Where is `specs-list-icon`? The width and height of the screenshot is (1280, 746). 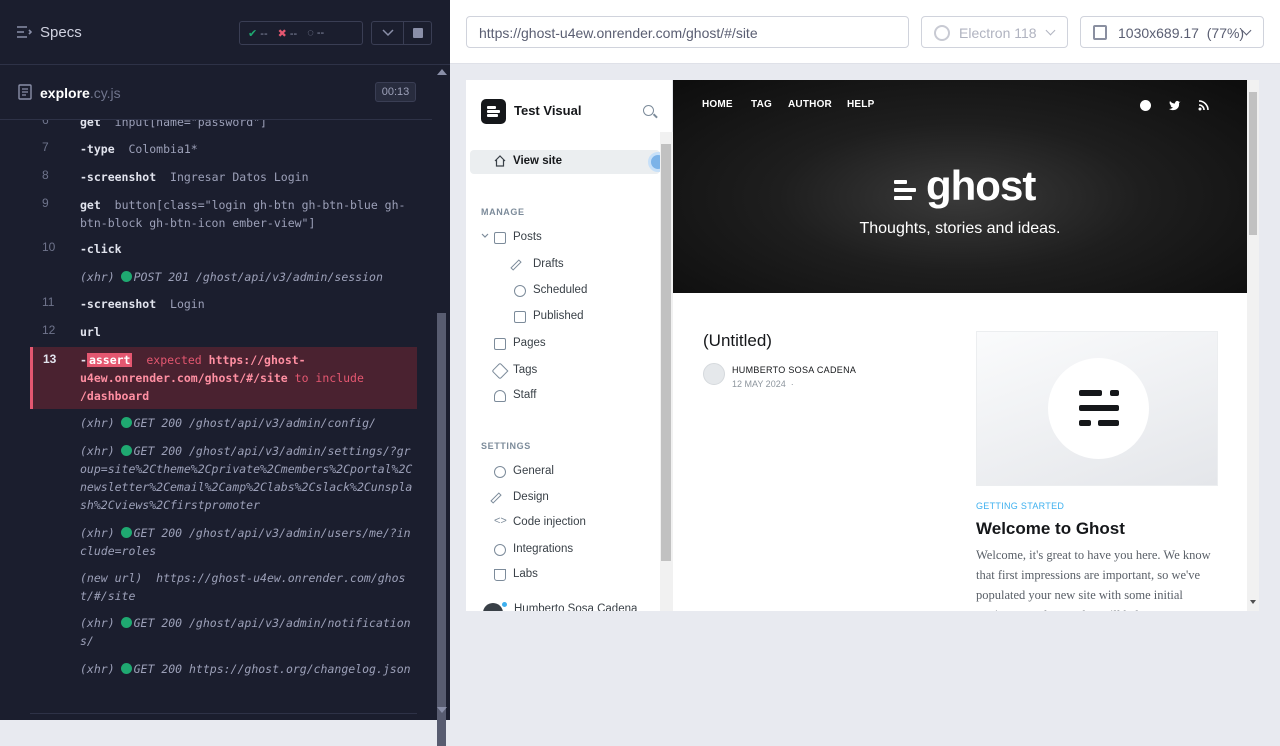 specs-list-icon is located at coordinates (24, 32).